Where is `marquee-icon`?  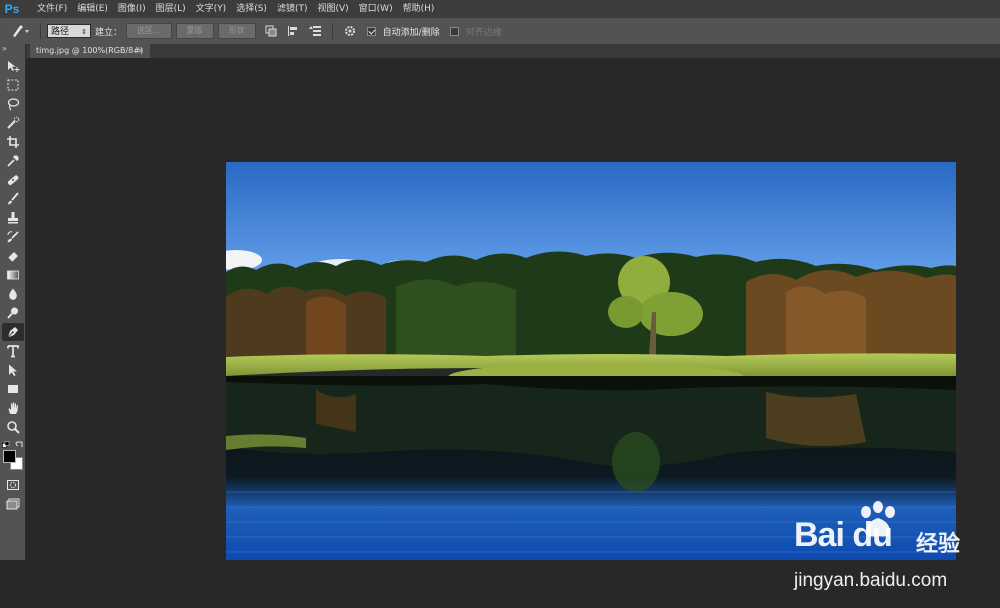
marquee-icon is located at coordinates (13, 85).